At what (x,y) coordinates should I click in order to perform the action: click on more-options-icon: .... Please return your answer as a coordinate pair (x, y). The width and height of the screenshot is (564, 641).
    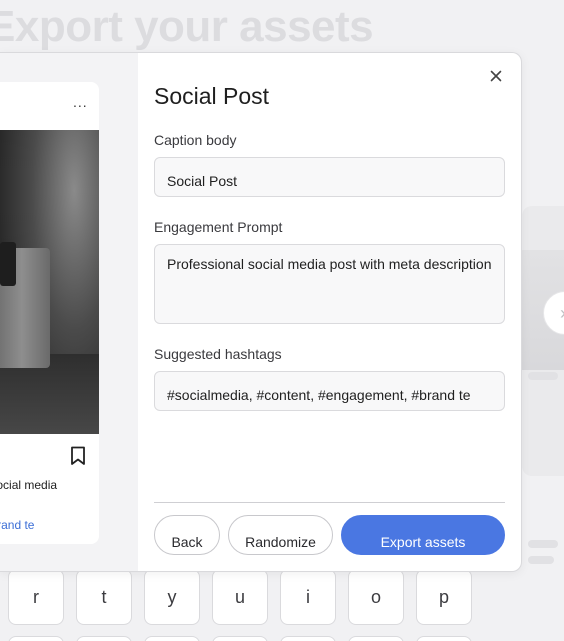
    Looking at the image, I should click on (80, 102).